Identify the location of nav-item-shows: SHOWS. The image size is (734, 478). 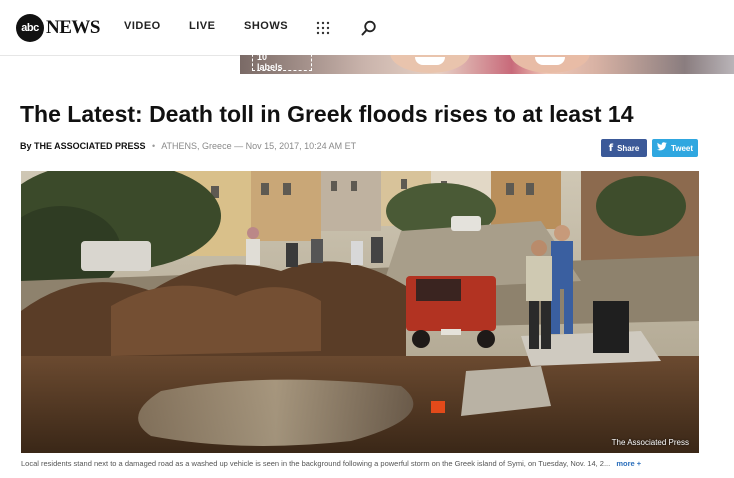
(266, 26).